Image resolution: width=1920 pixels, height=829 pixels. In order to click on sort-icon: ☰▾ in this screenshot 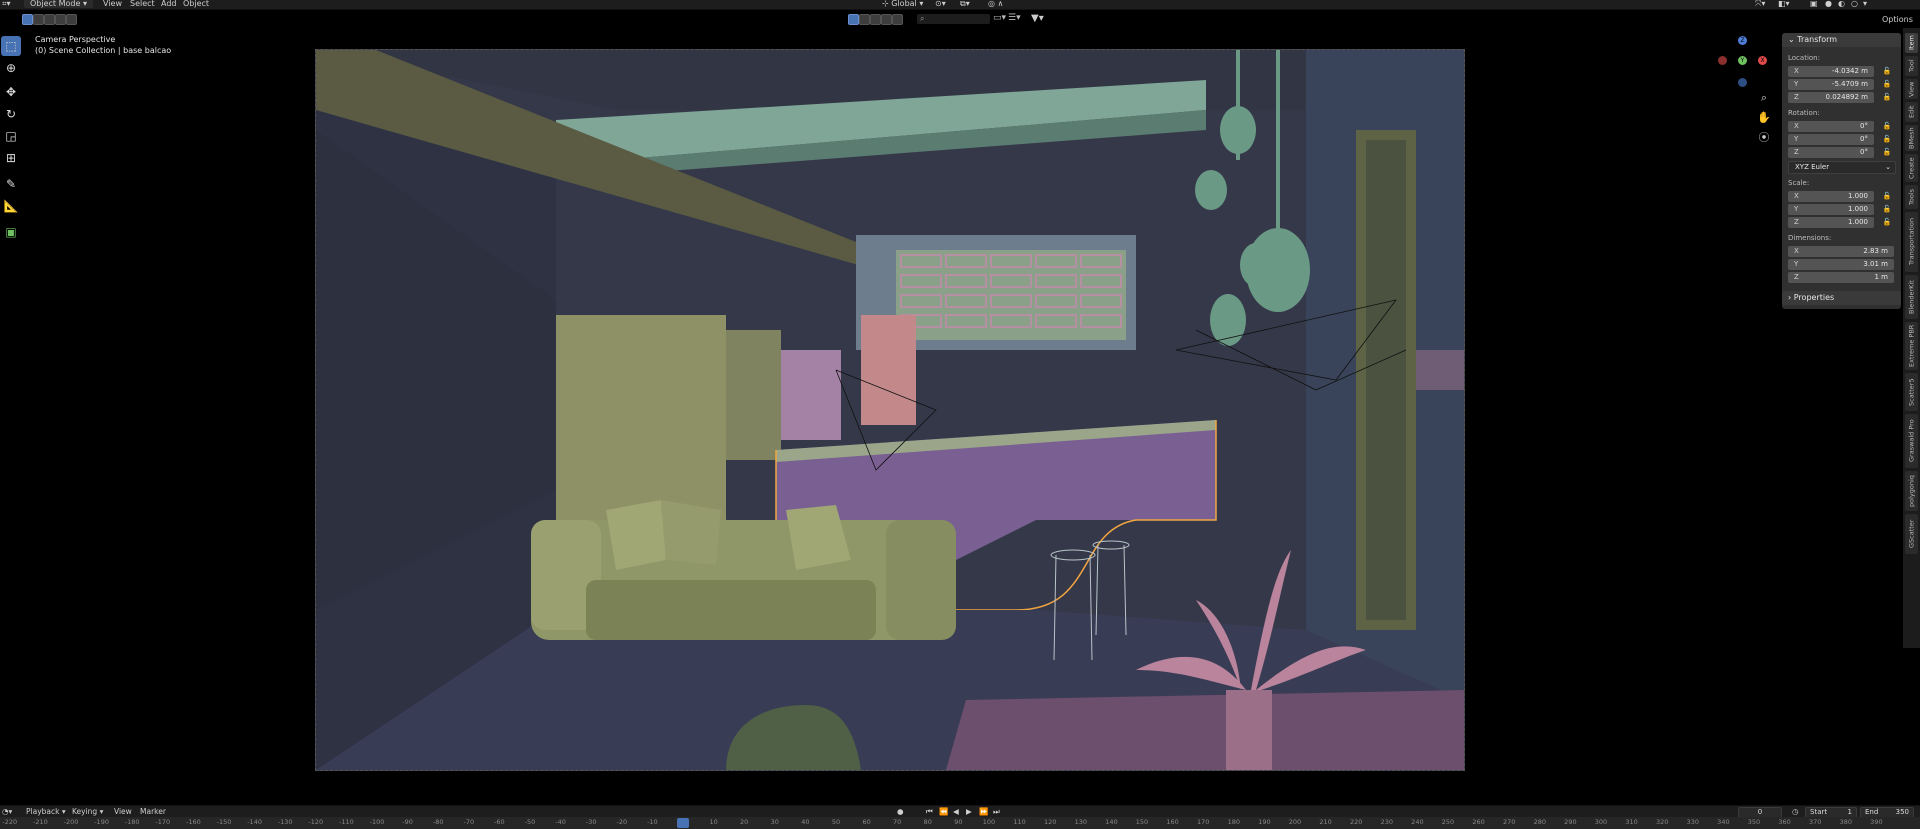, I will do `click(1014, 18)`.